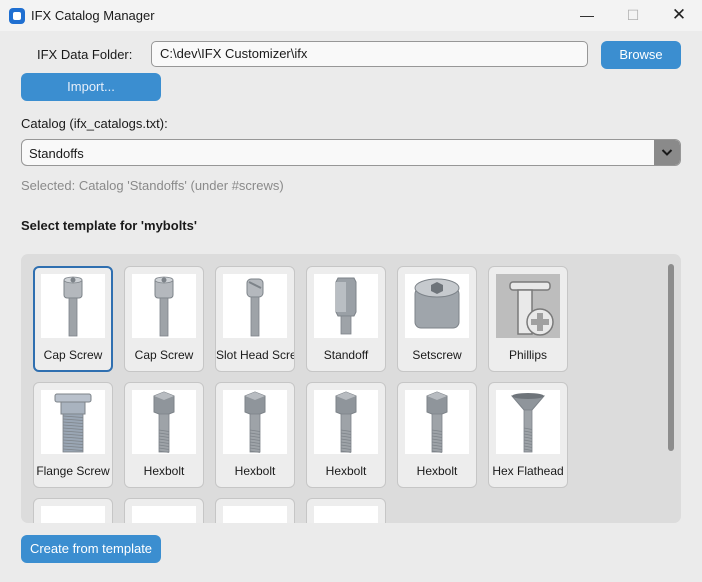 This screenshot has width=702, height=582. I want to click on app-icon, so click(17, 16).